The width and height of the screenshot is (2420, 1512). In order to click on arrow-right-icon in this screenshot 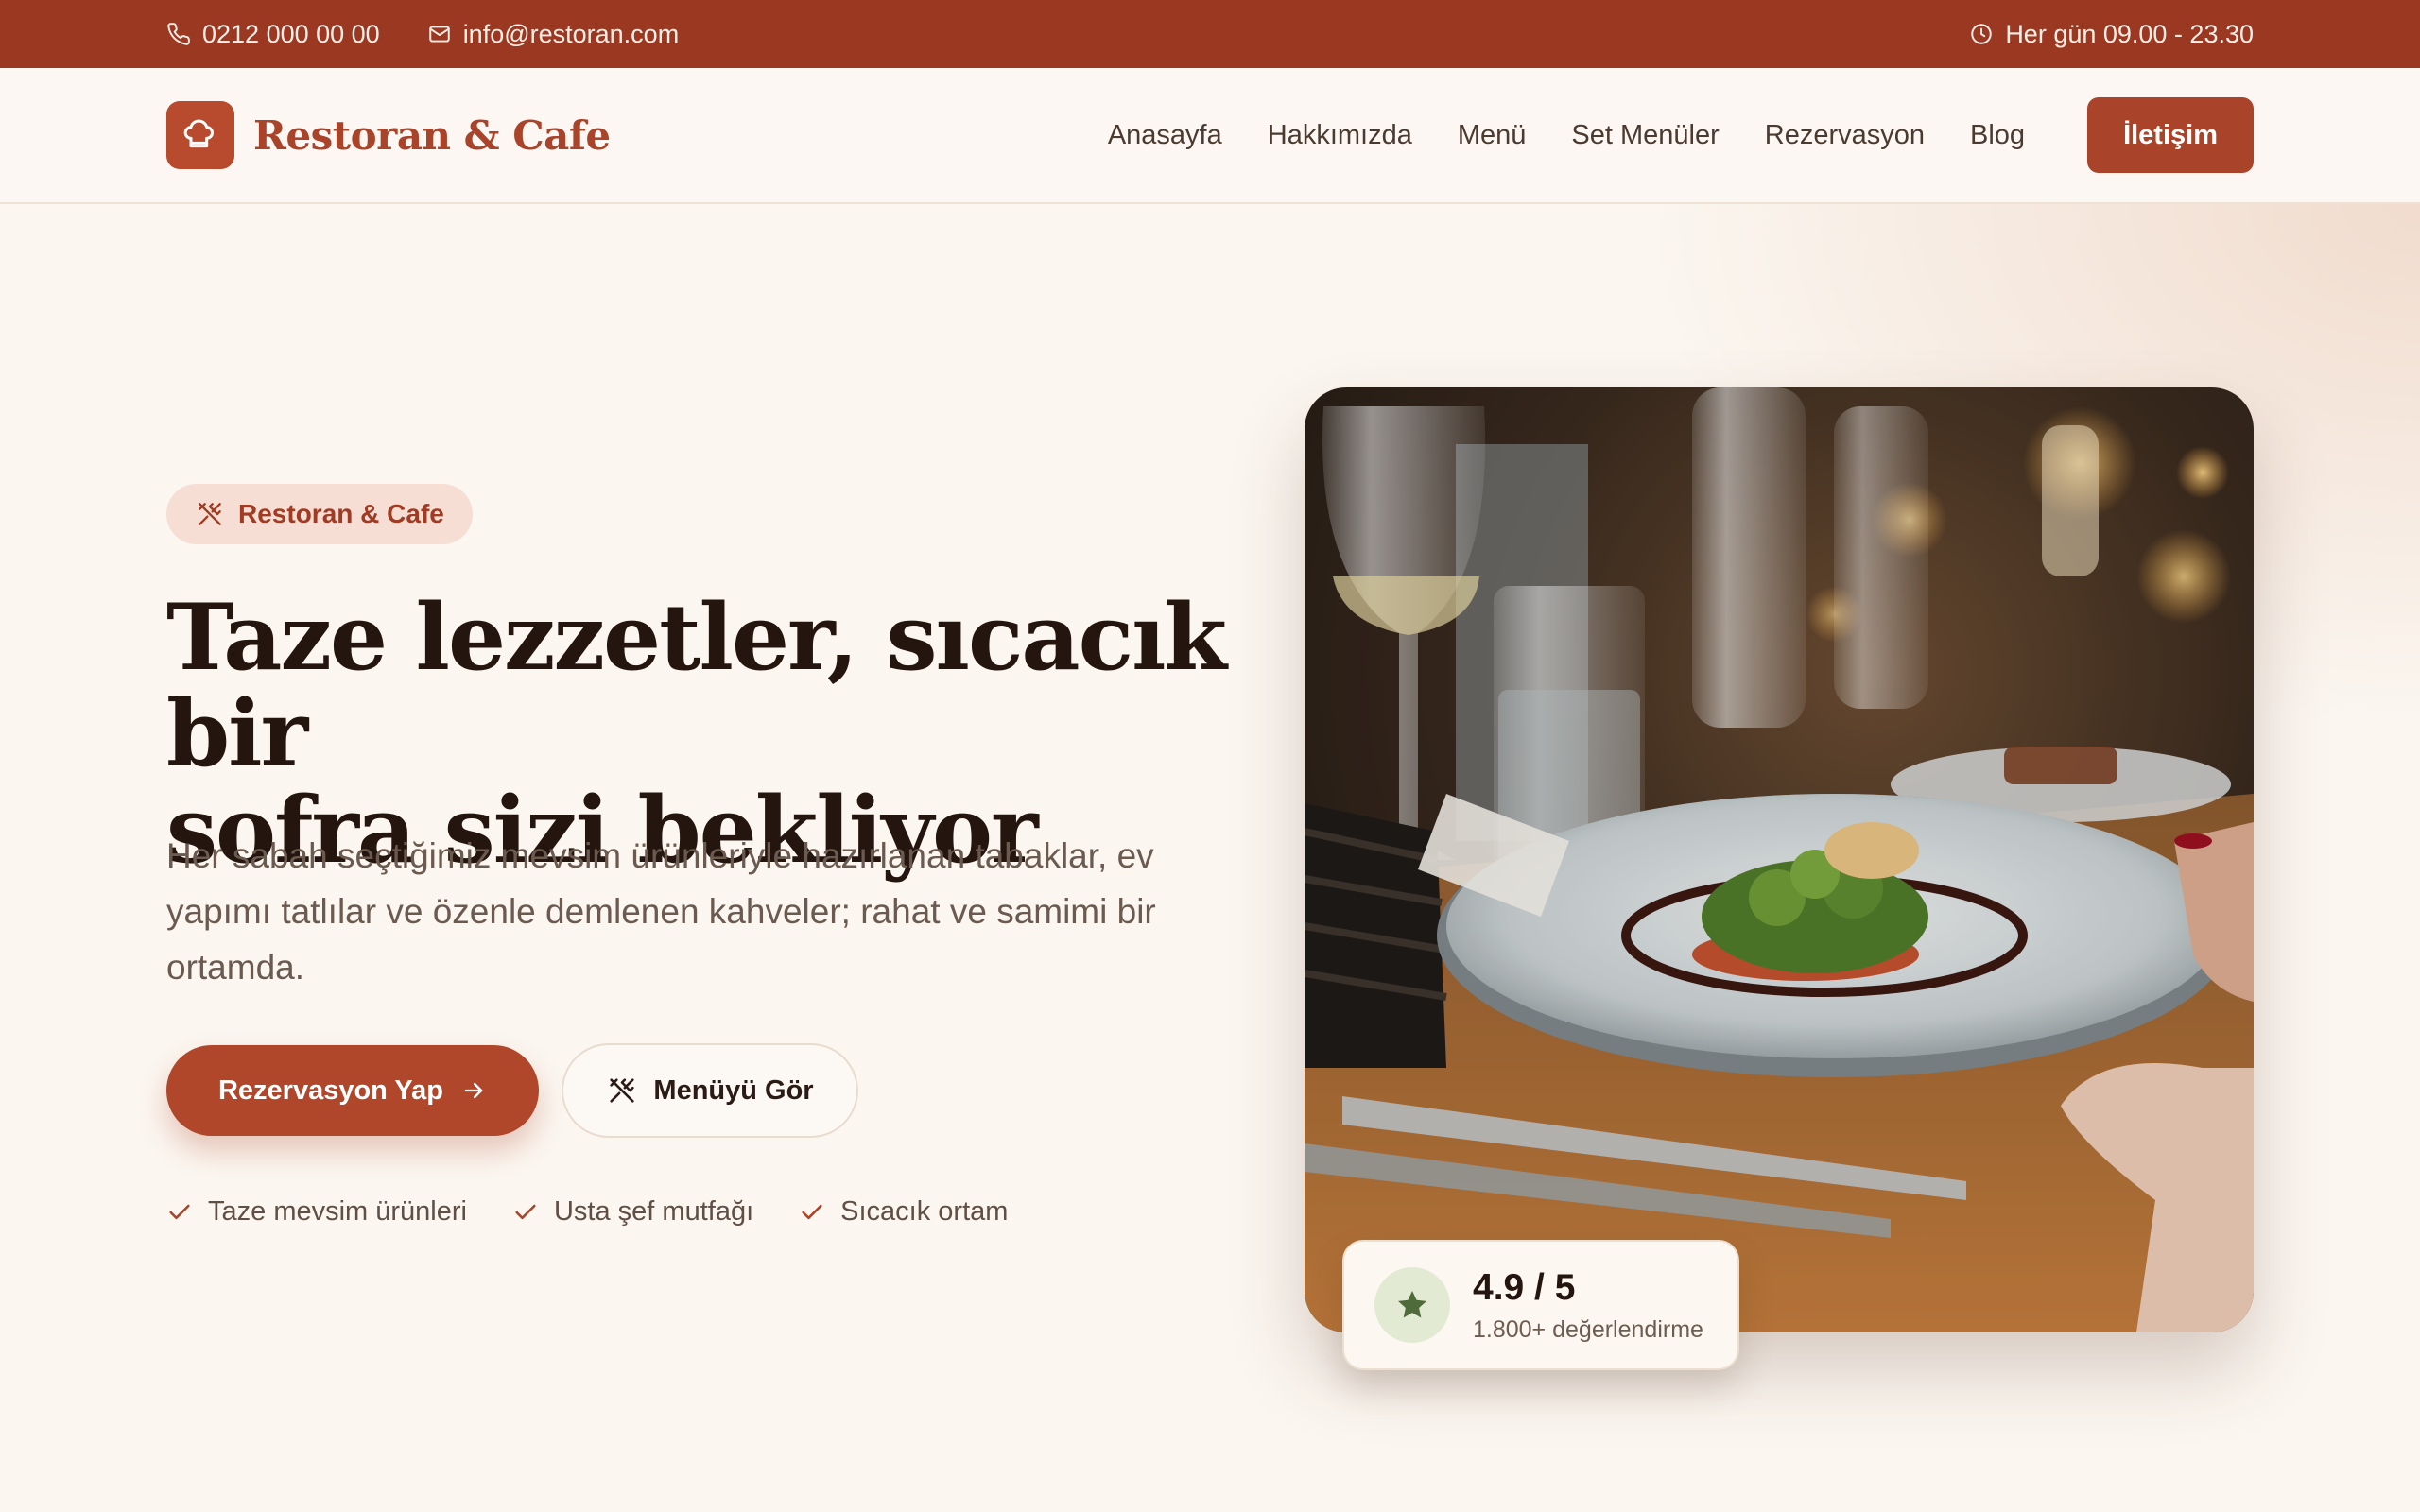, I will do `click(473, 1090)`.